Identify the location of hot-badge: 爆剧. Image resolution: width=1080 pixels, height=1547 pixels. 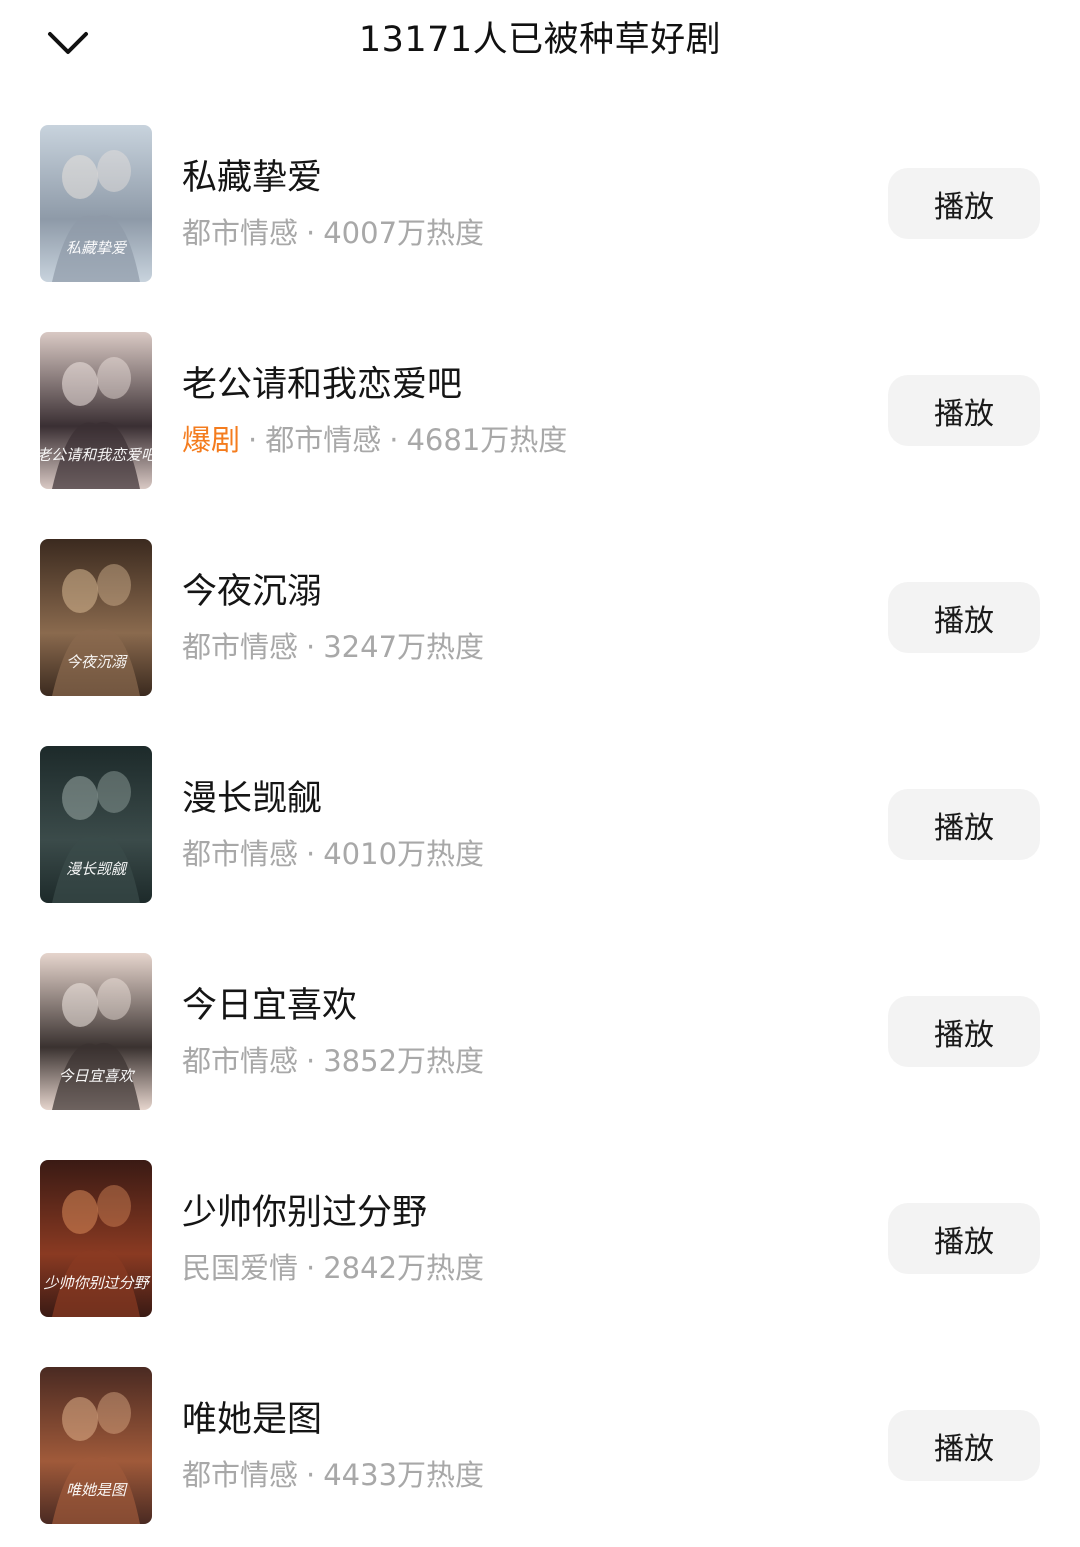
(211, 440).